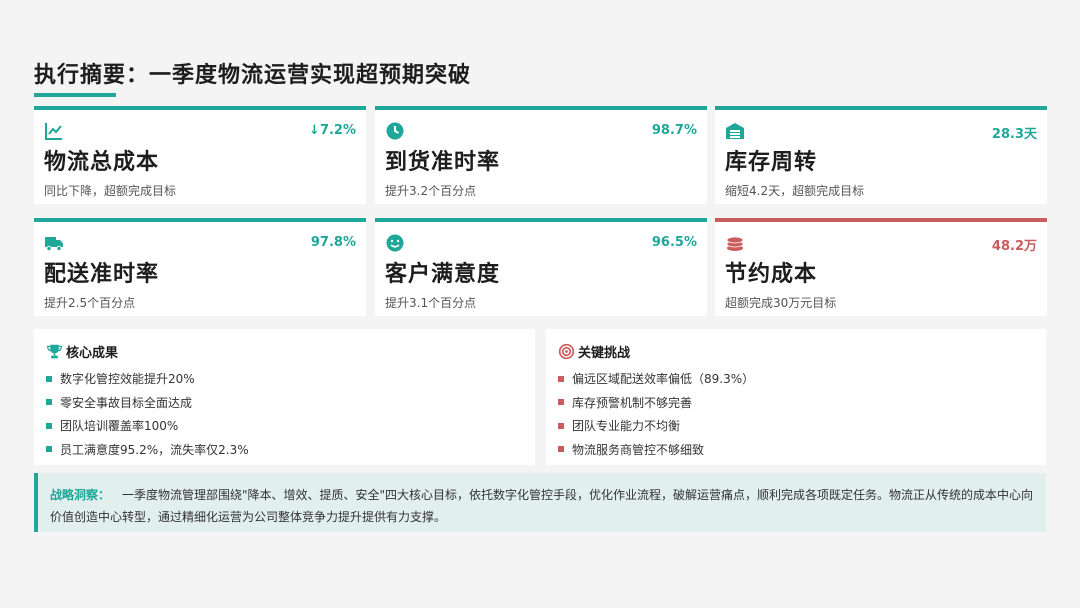  I want to click on kpi-name: 物流总成本, so click(102, 162).